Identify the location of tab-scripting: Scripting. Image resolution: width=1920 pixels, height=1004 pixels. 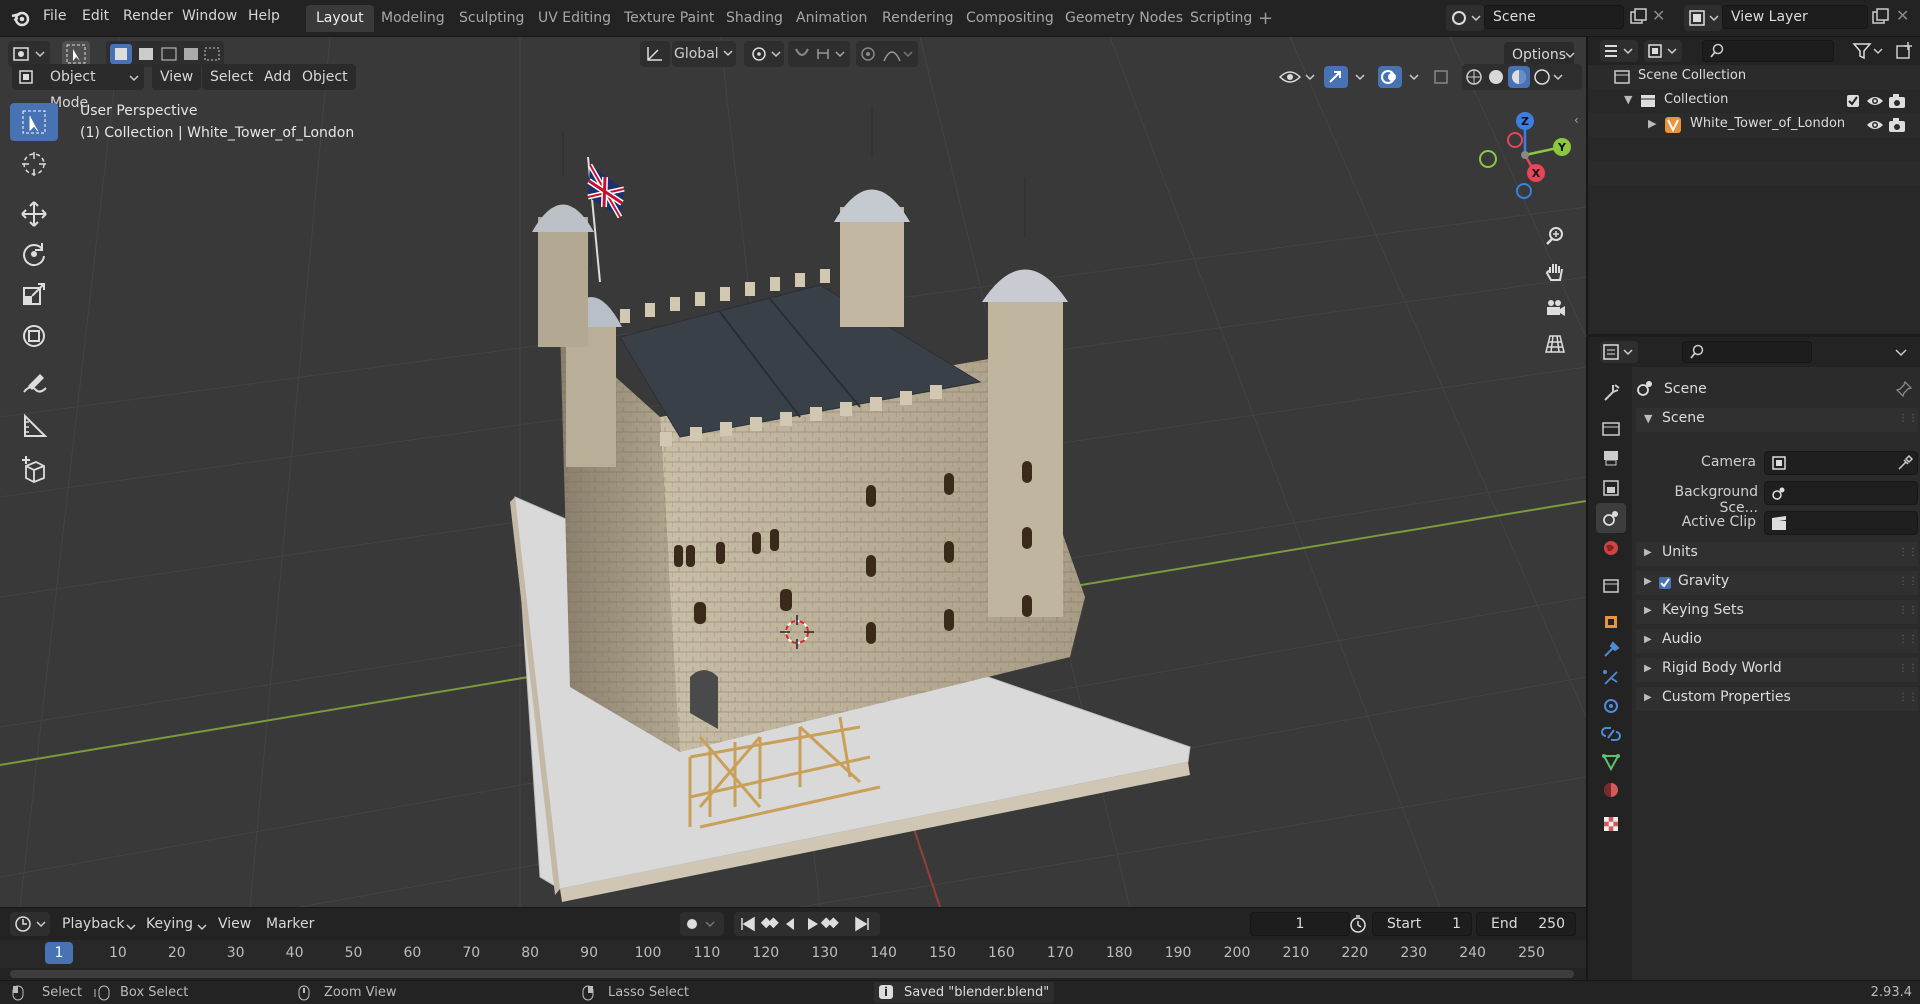
(1221, 18).